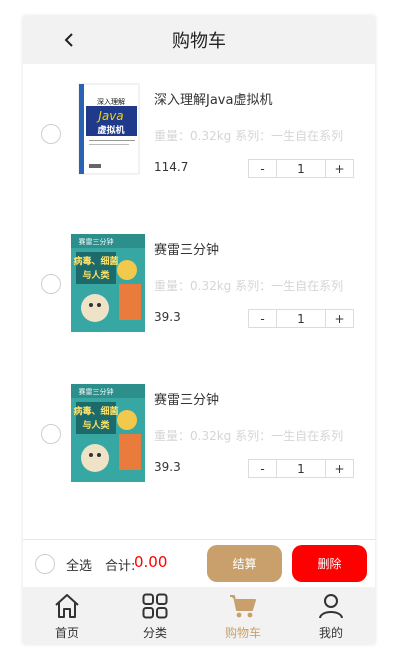 The image size is (414, 658). I want to click on top-bar: 购物车, so click(199, 40).